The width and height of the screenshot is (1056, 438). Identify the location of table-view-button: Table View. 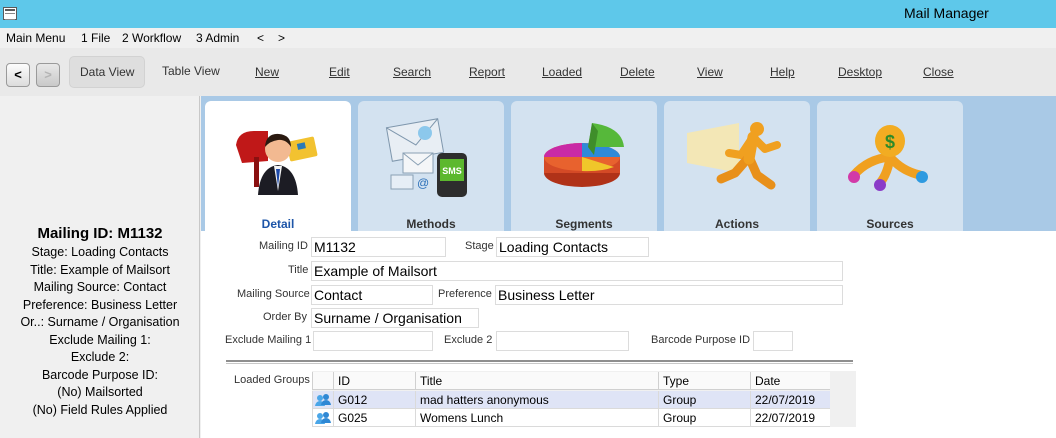
(191, 72).